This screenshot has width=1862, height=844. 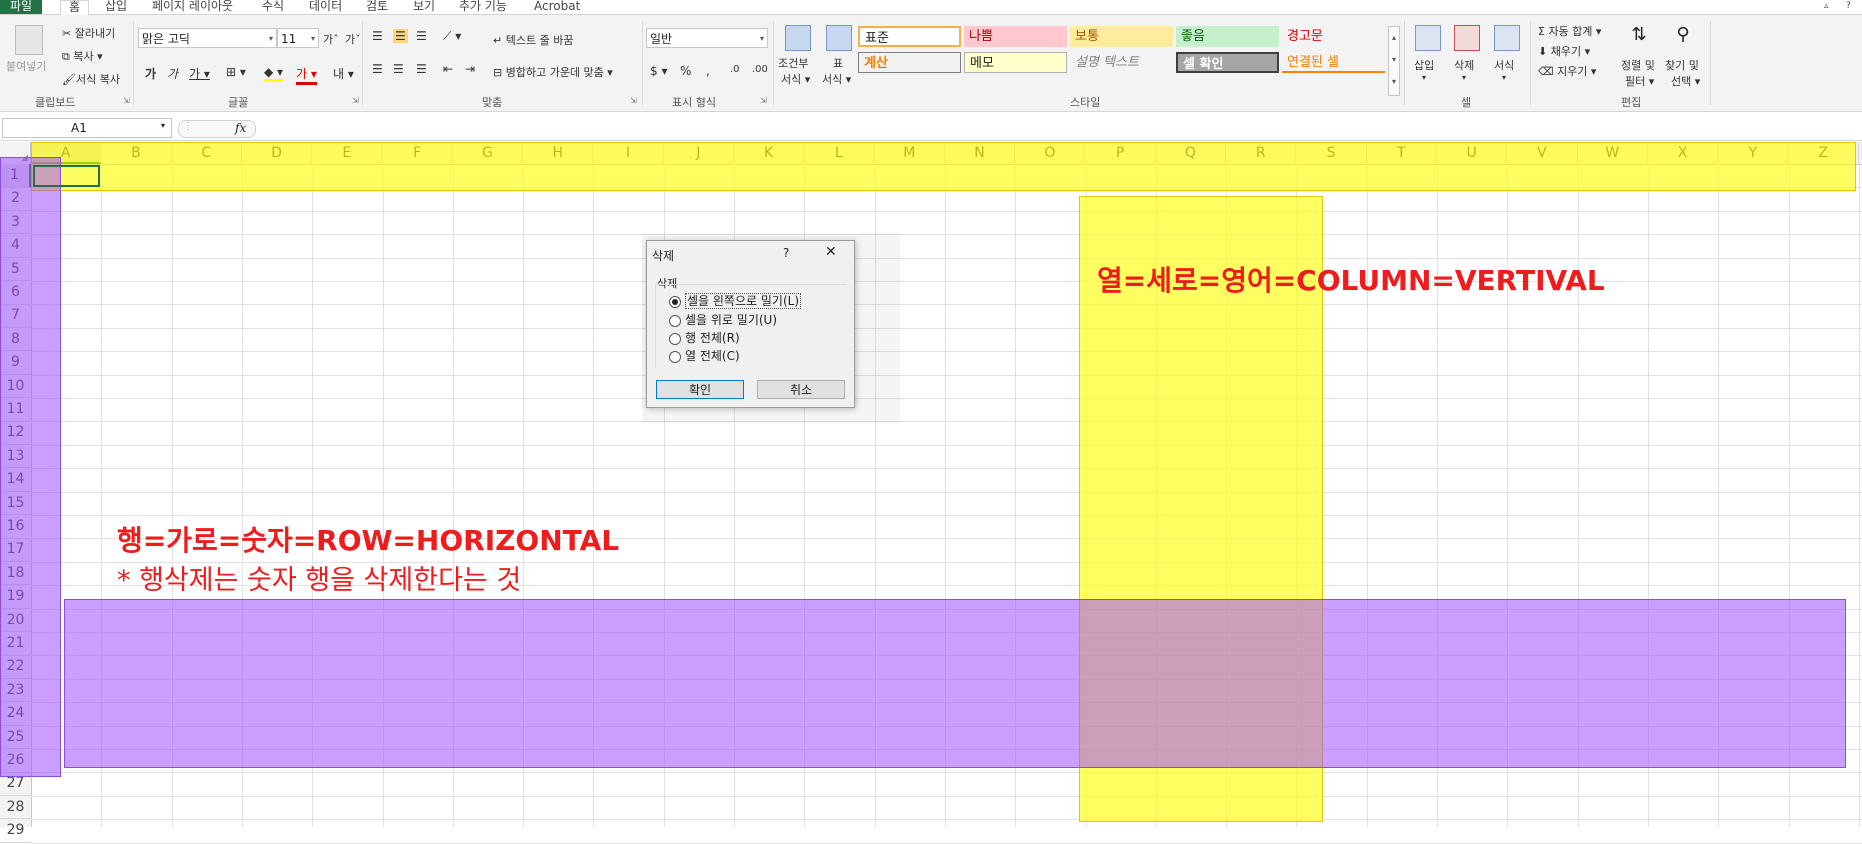 What do you see at coordinates (26, 66) in the screenshot?
I see `paste-button: 붙여넣기` at bounding box center [26, 66].